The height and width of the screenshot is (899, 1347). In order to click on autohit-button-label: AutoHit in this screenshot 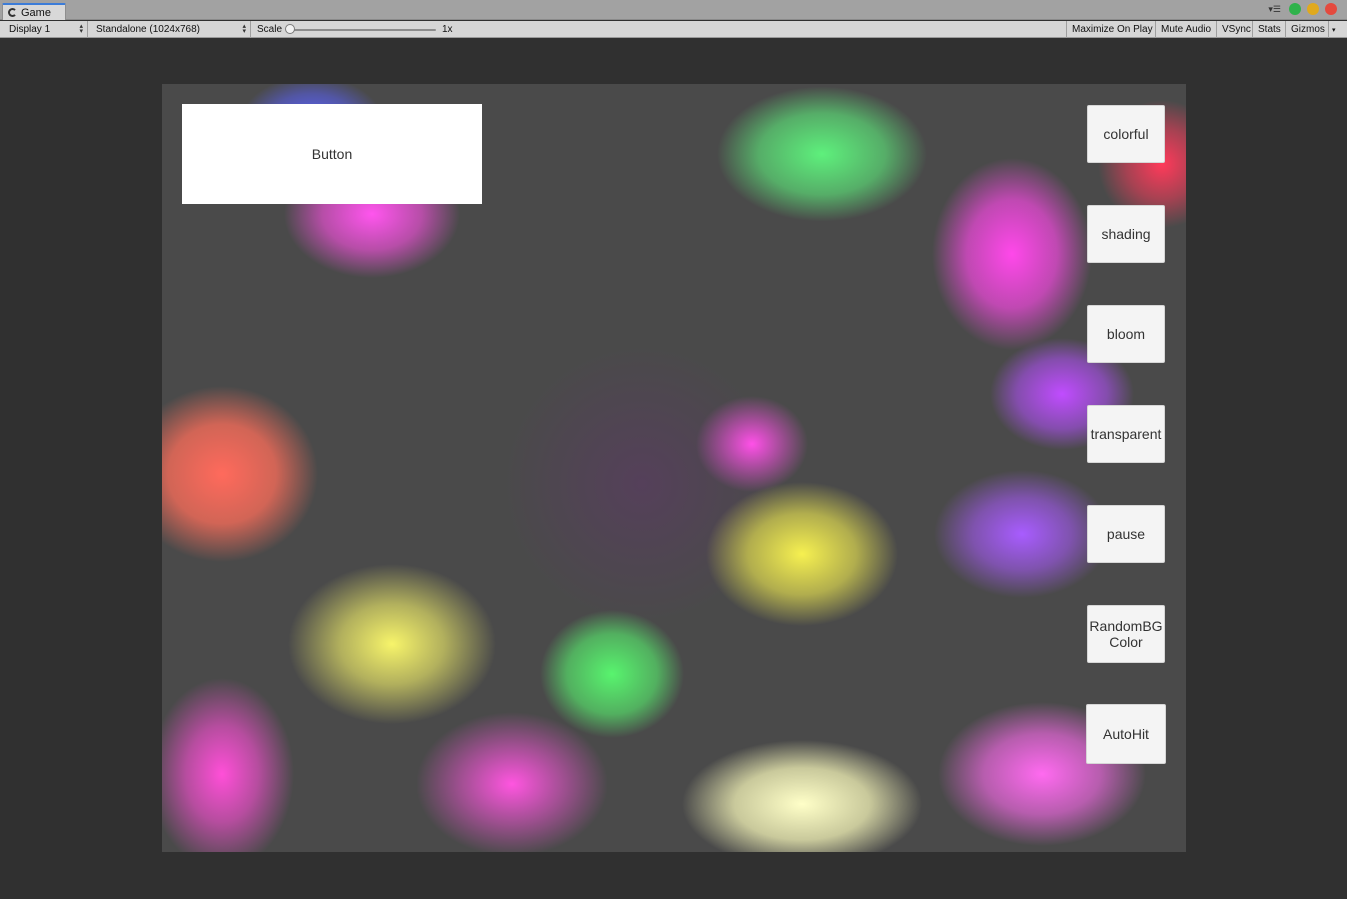, I will do `click(1126, 734)`.